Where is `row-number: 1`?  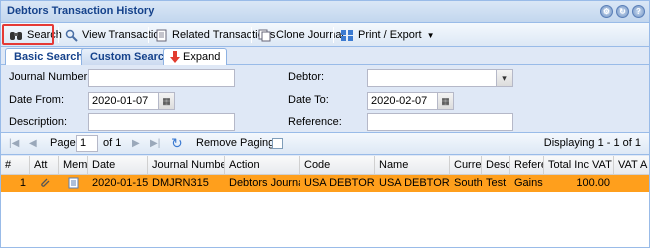 row-number: 1 is located at coordinates (22, 183).